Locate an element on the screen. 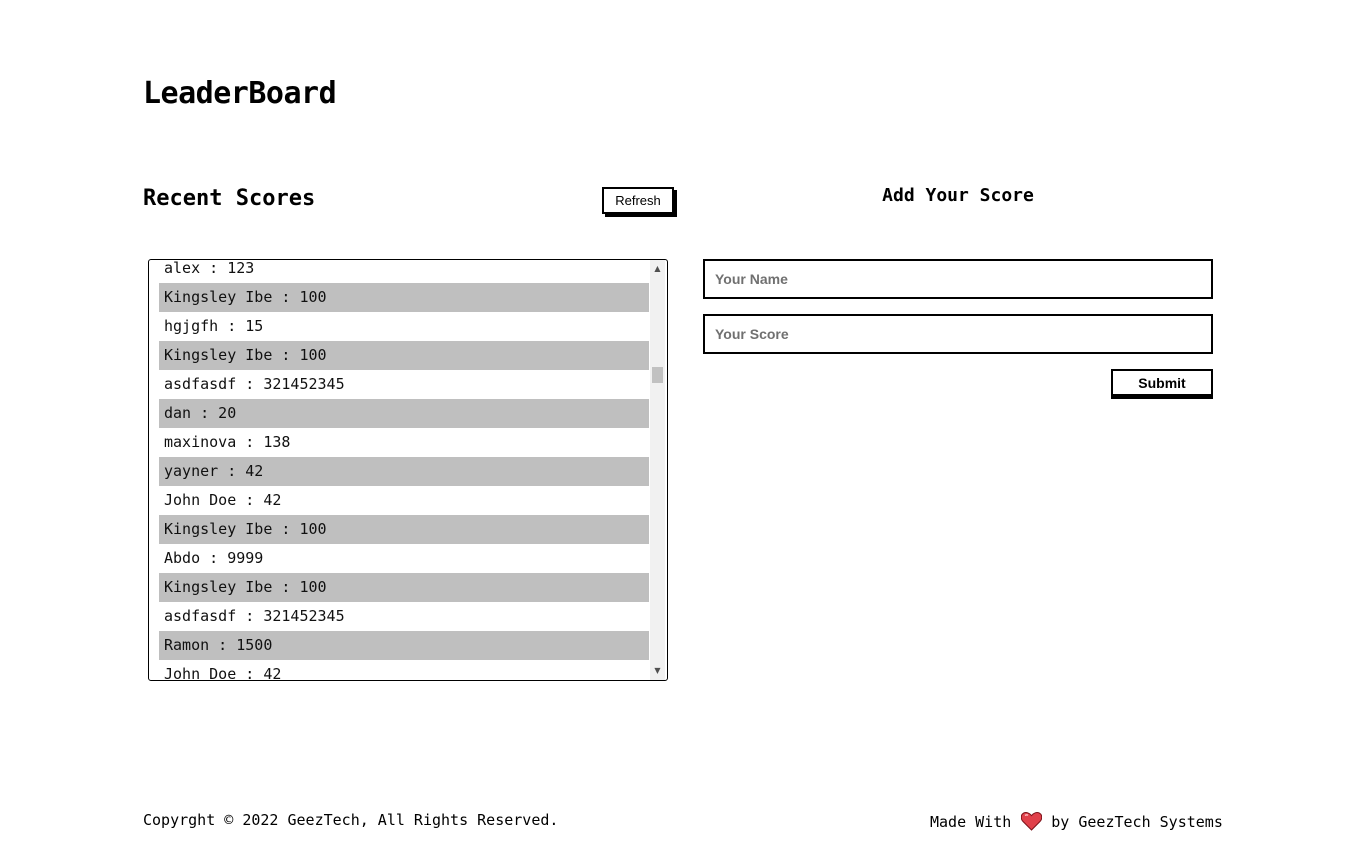 The width and height of the screenshot is (1366, 855). score-item: Abdo : 9999 is located at coordinates (214, 558).